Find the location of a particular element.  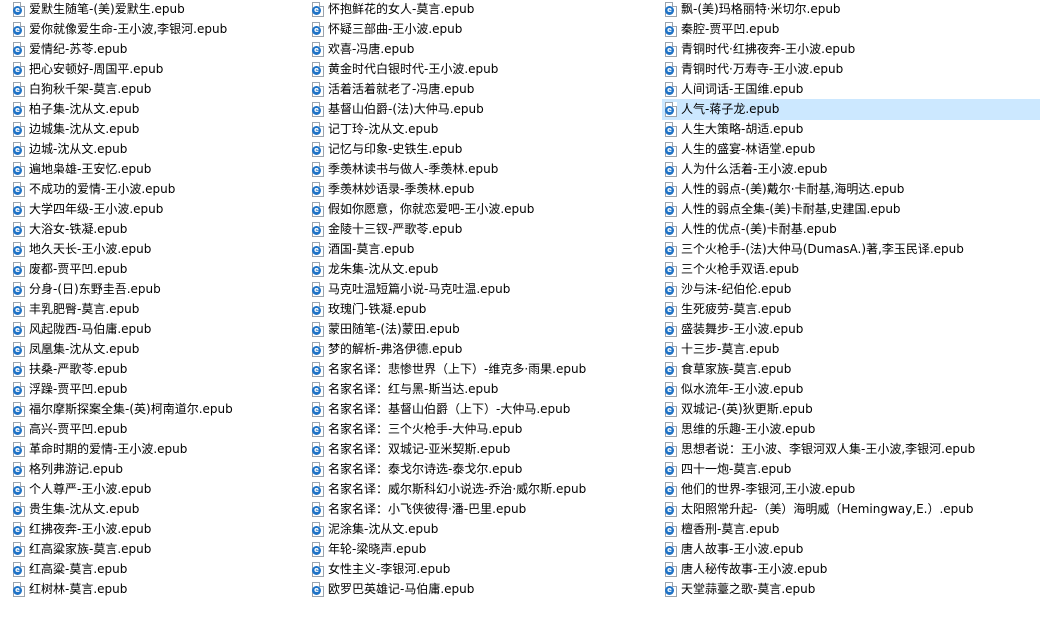

file-item: e 地久天长-王小波.epub is located at coordinates (155, 249).